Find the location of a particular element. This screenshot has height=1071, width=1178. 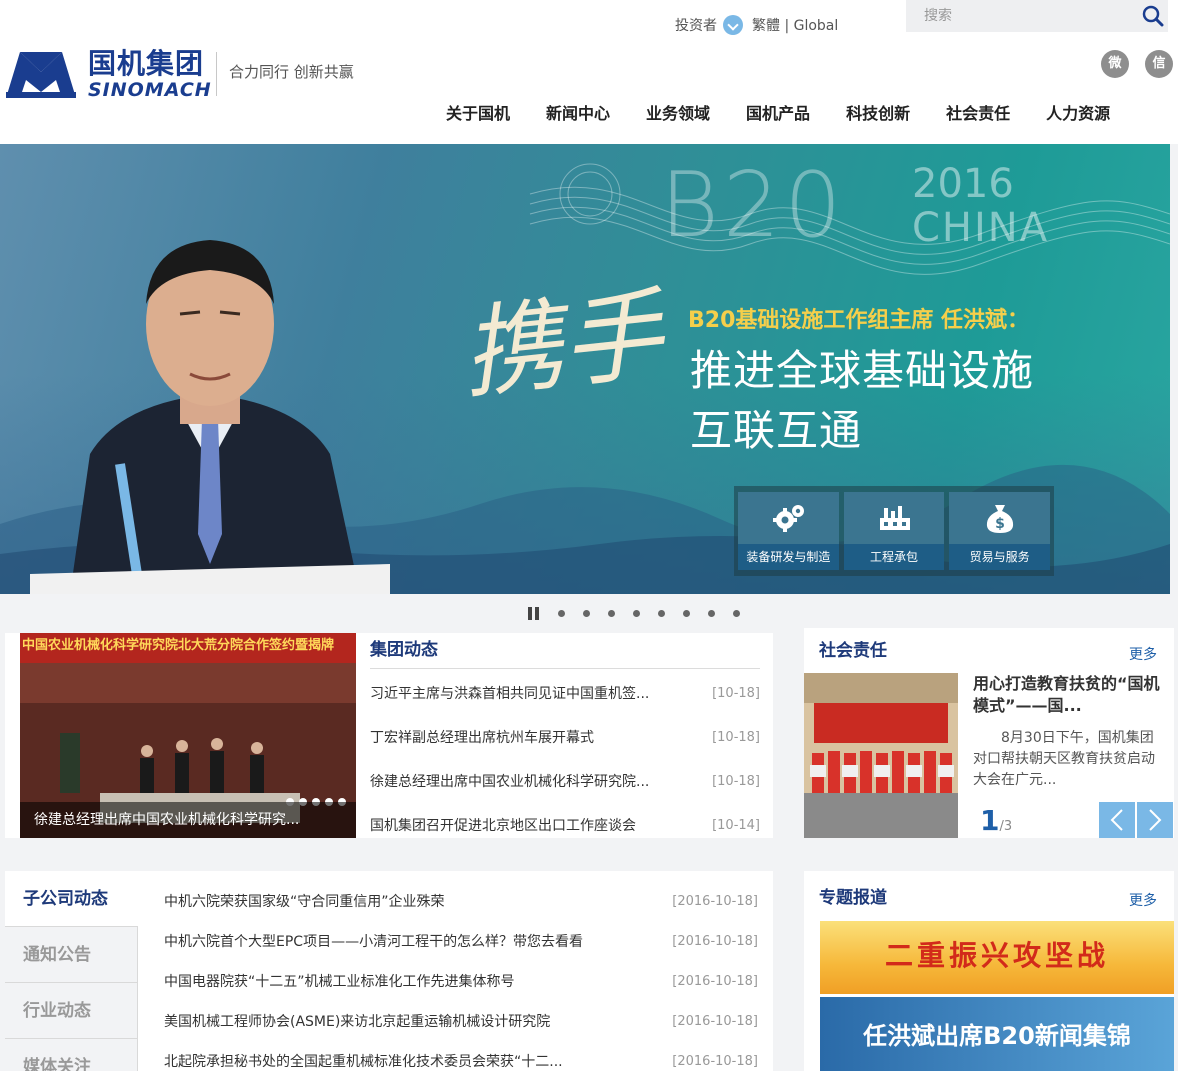

prev-button is located at coordinates (1117, 820).